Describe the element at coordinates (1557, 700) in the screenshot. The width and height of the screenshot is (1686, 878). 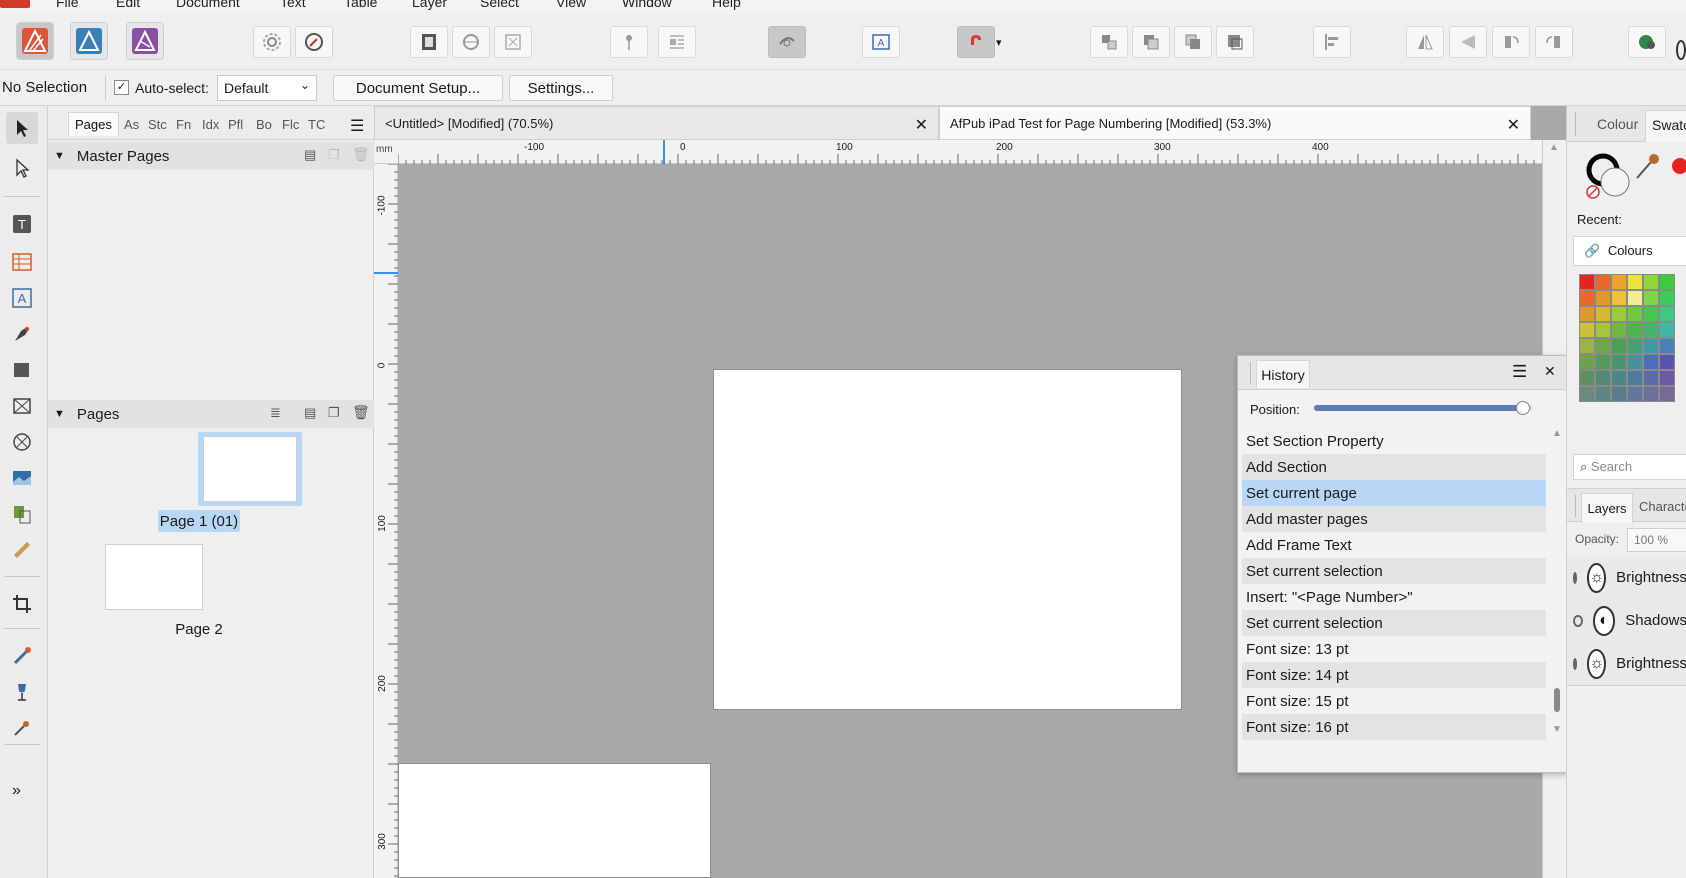
I see `scroll-thumb` at that location.